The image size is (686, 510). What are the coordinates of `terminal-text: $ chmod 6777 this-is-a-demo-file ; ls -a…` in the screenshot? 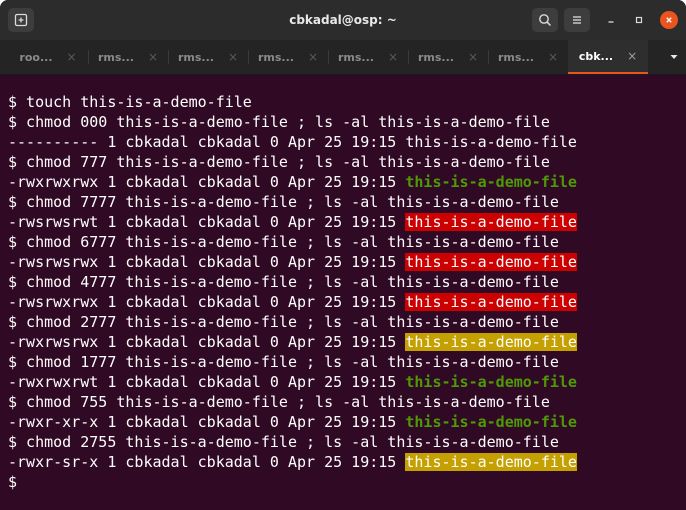 It's located at (283, 242).